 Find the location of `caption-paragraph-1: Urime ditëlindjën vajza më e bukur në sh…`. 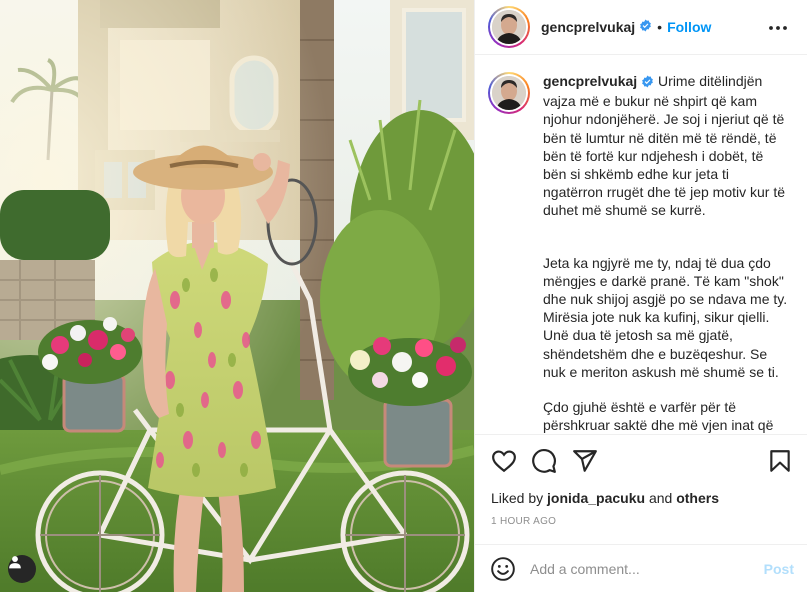

caption-paragraph-1: Urime ditëlindjën vajza më e bukur në sh… is located at coordinates (664, 146).